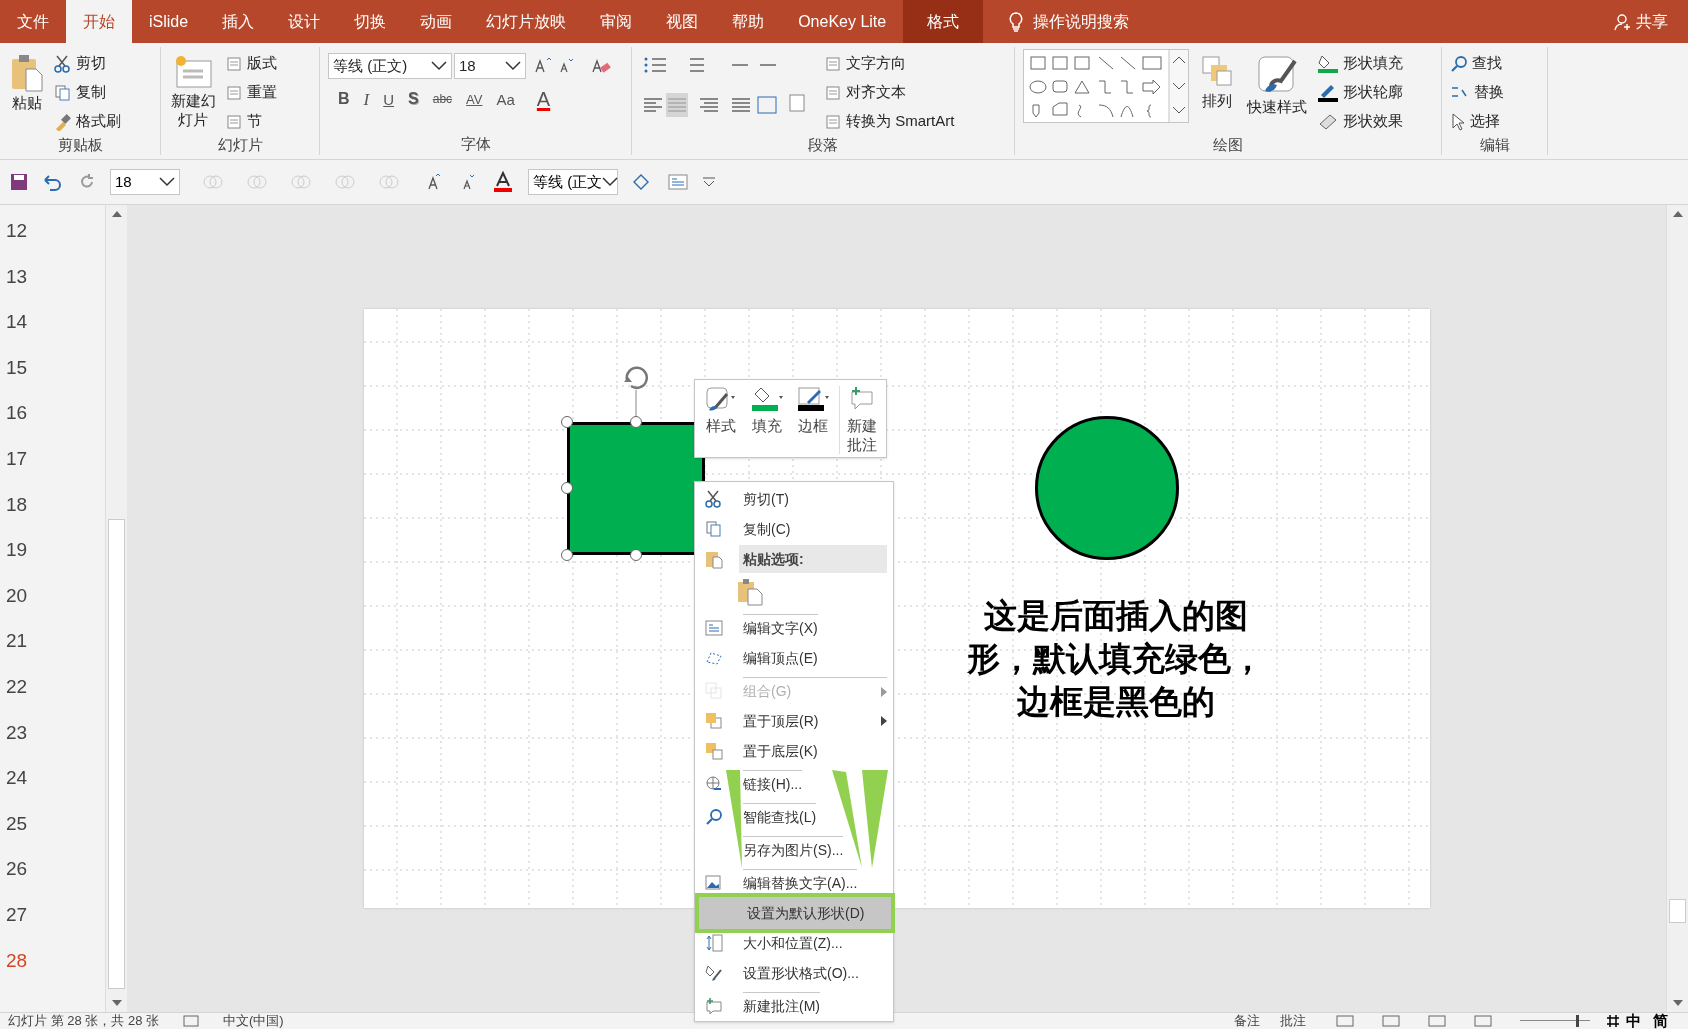 This screenshot has width=1688, height=1029. I want to click on zoom-slider, so click(1555, 1021).